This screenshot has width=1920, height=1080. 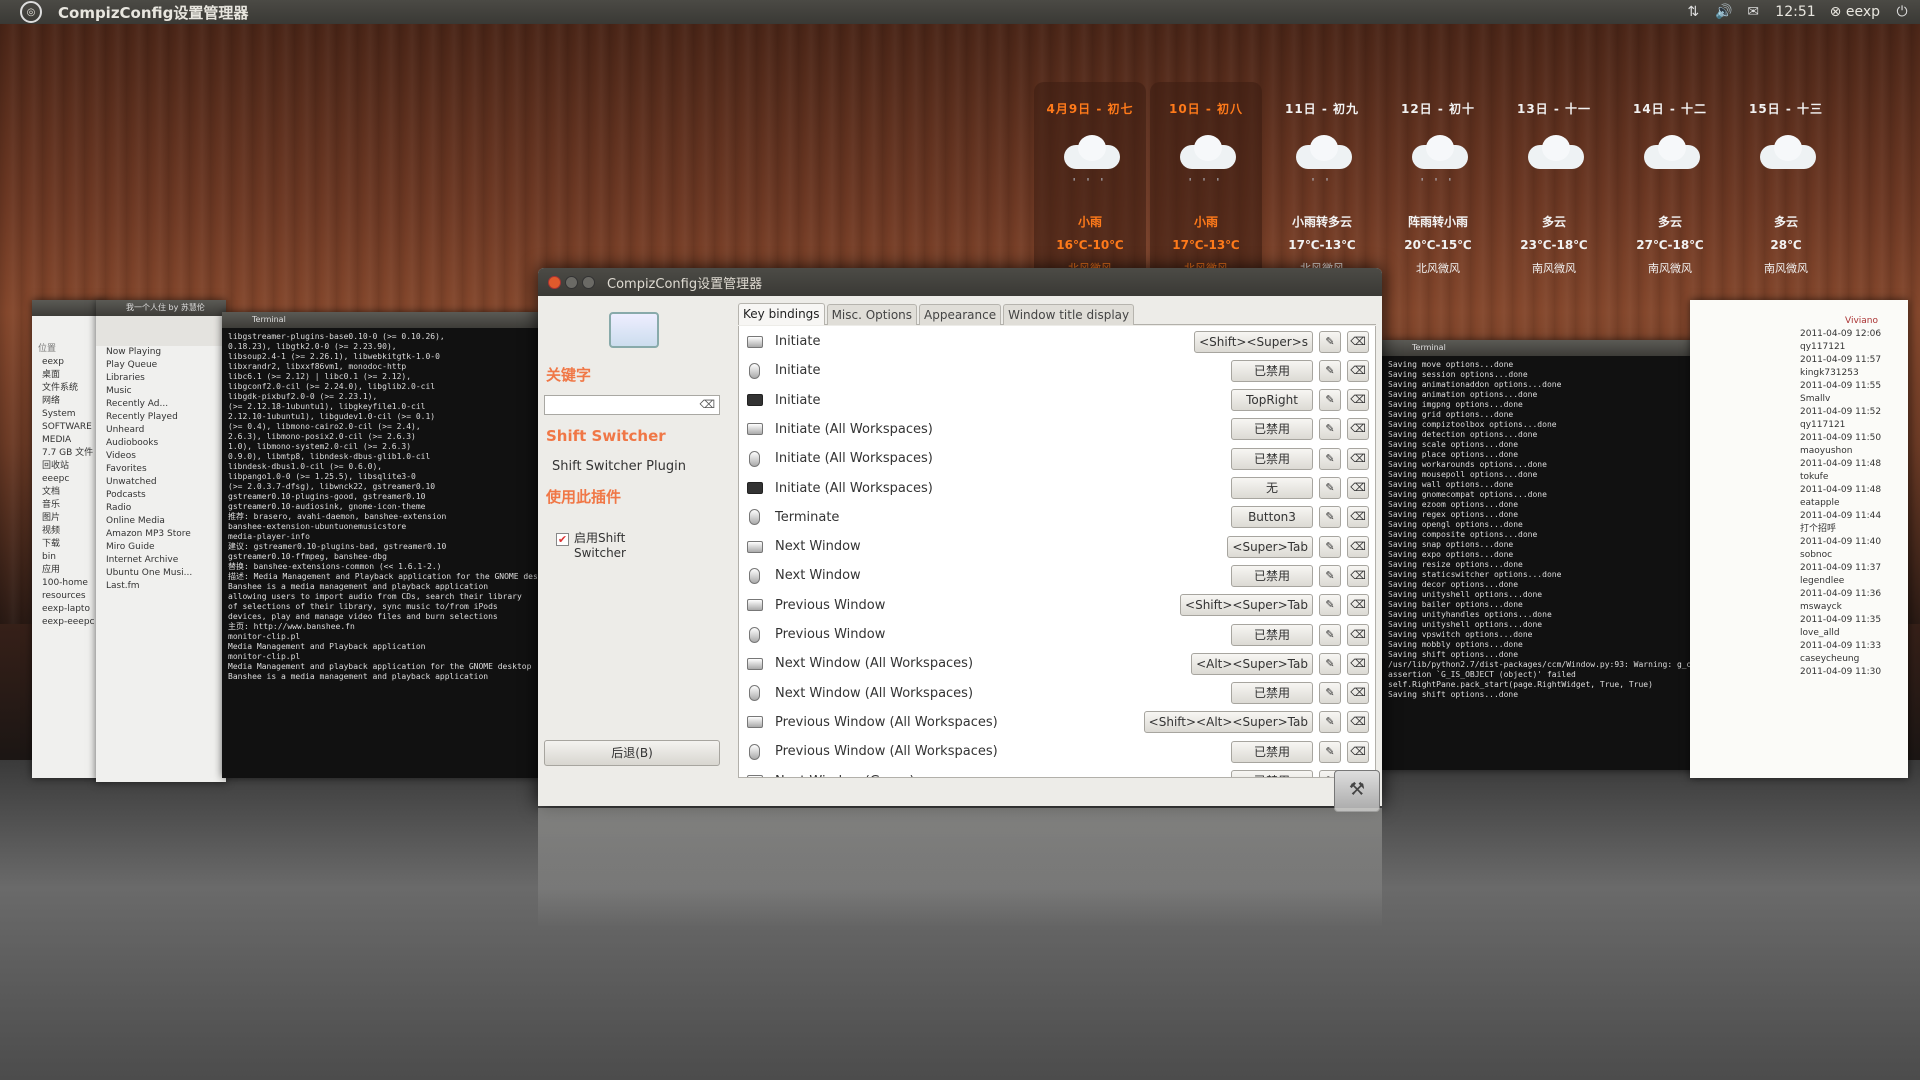 I want to click on search-input: ⌫, so click(x=632, y=405).